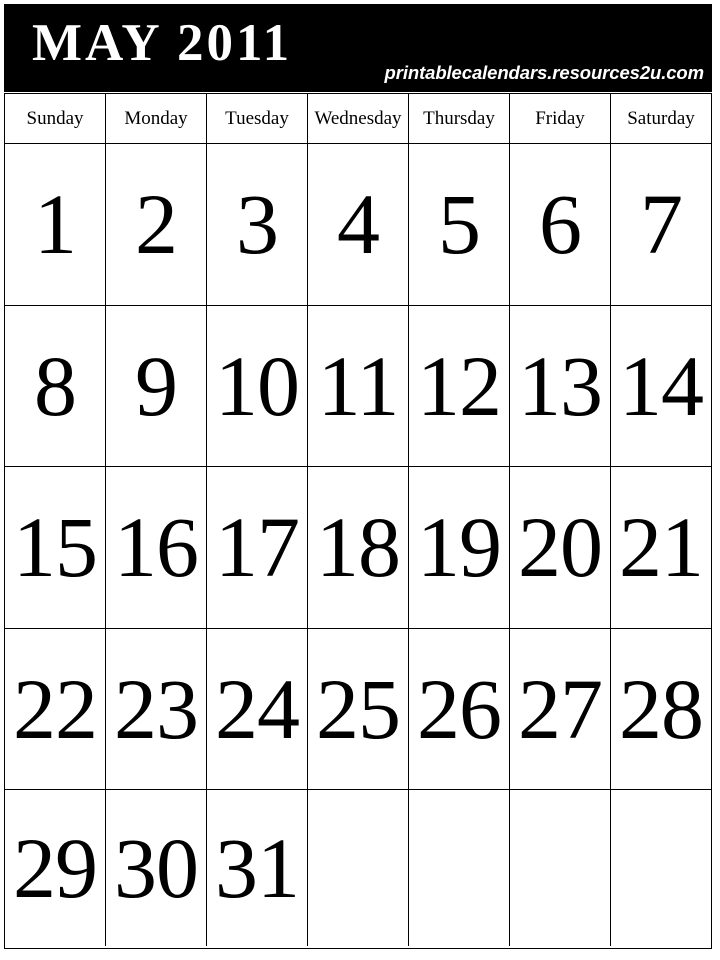 This screenshot has height=960, width=720. I want to click on day-number: 12, so click(459, 385).